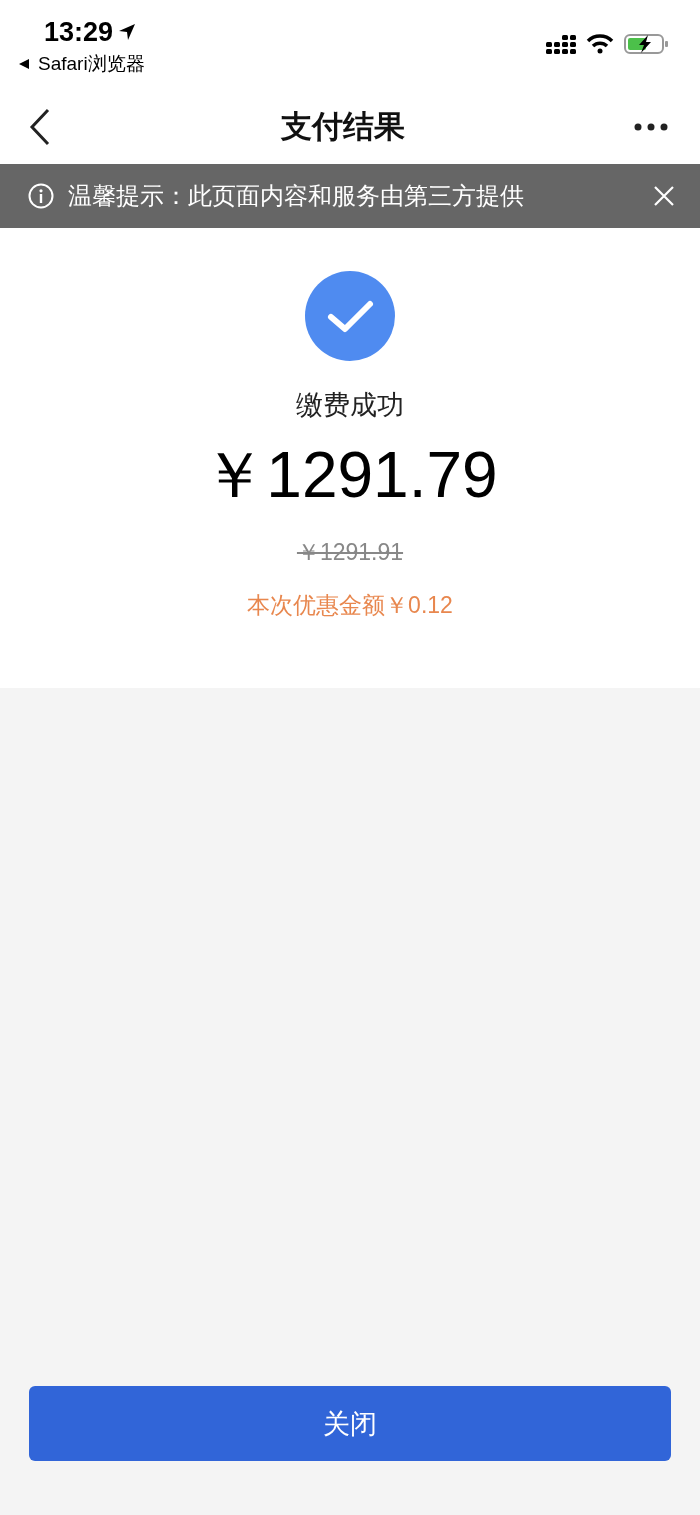  I want to click on location-arrow-icon, so click(127, 32).